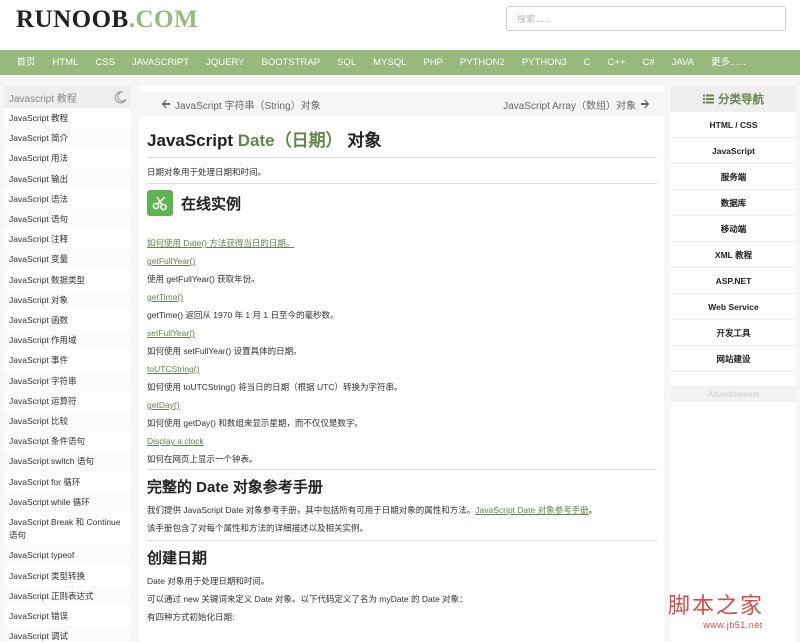 The width and height of the screenshot is (800, 642). What do you see at coordinates (708, 99) in the screenshot?
I see `list-icon` at bounding box center [708, 99].